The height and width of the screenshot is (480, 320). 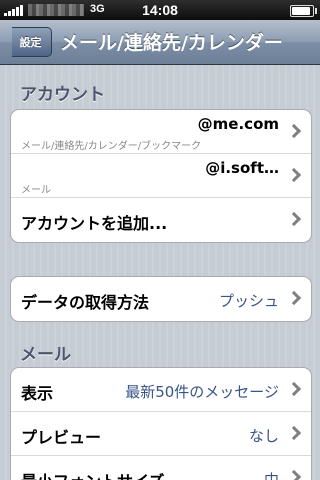 I want to click on show-label: 表示, so click(x=37, y=393).